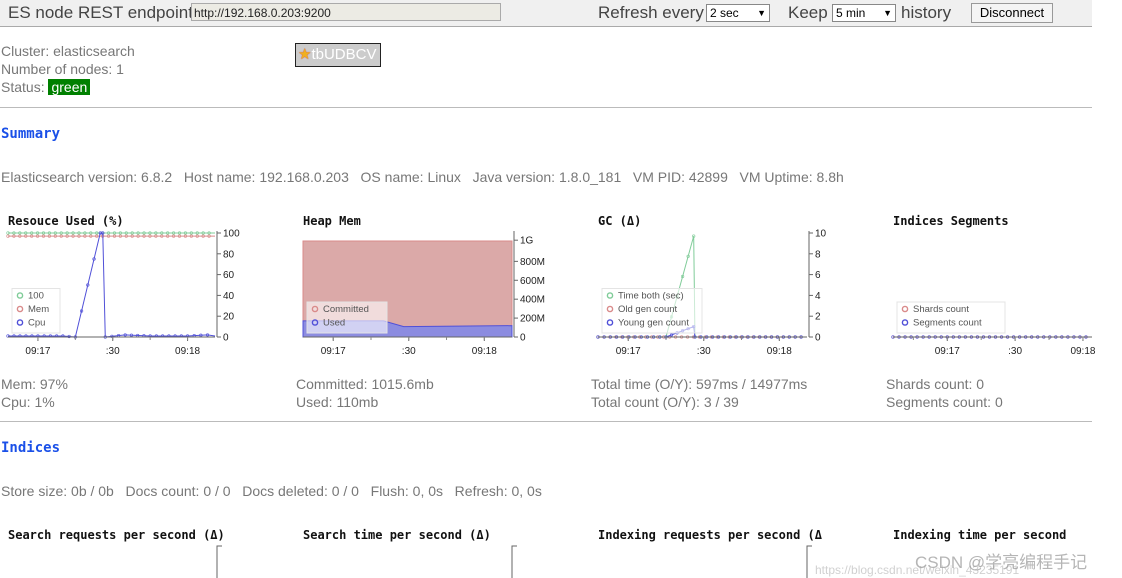 This screenshot has height=578, width=1122. Describe the element at coordinates (947, 323) in the screenshot. I see `legend-item: Segments count` at that location.